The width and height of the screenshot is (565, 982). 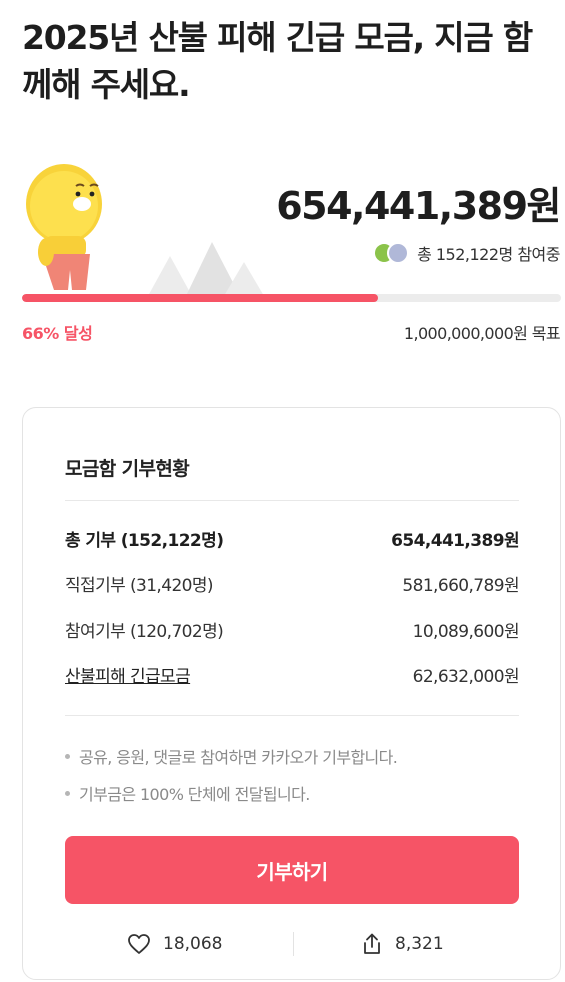 What do you see at coordinates (466, 632) in the screenshot?
I see `row-value: 10,089,600원` at bounding box center [466, 632].